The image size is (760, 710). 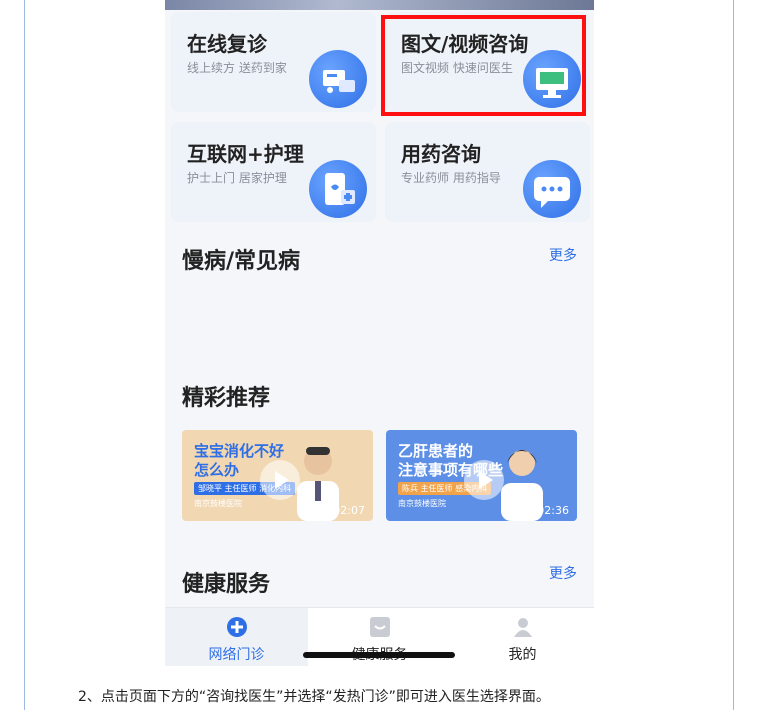 I want to click on phone-care-icon, so click(x=338, y=189).